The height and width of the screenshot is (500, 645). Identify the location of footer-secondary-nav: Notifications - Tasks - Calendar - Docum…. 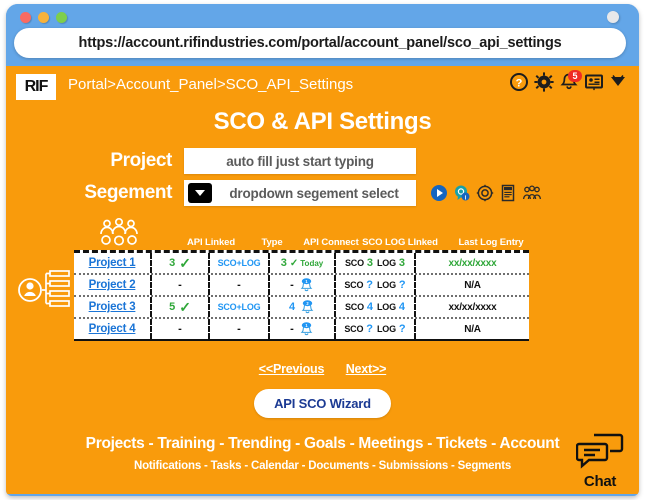
(322, 466).